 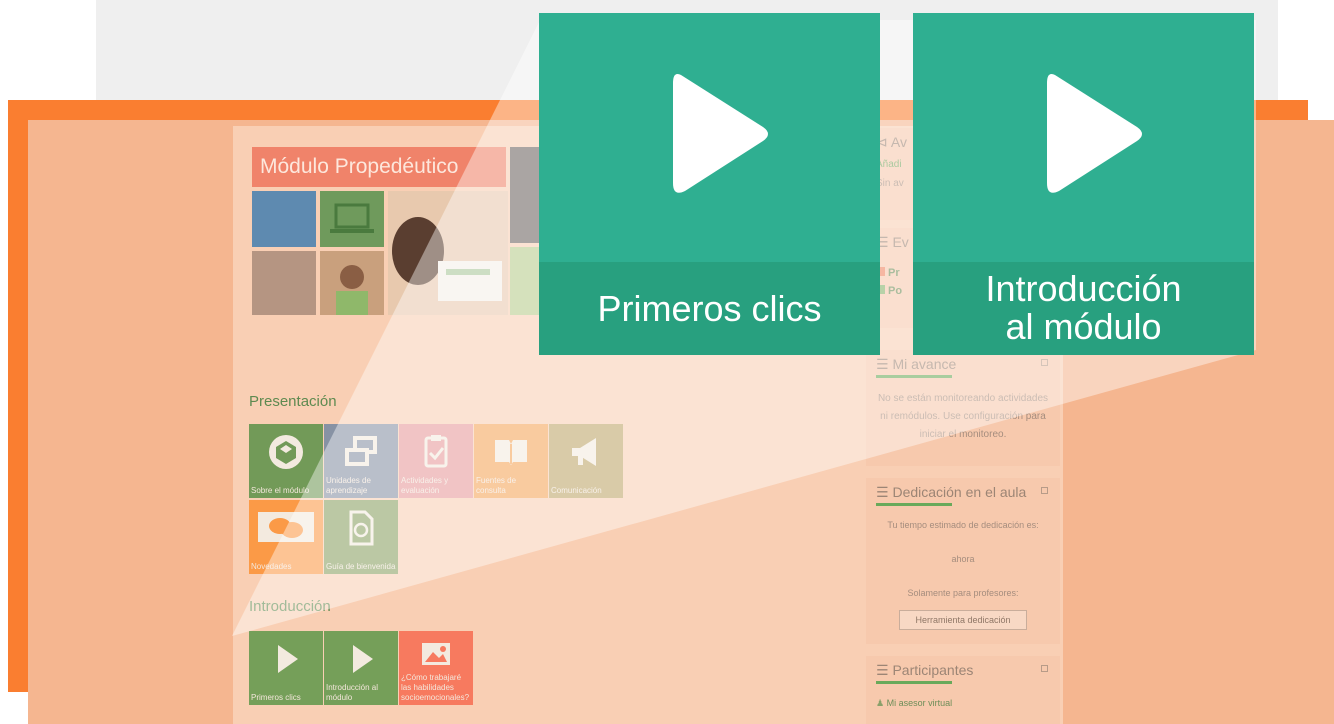 I want to click on cube-icon, so click(x=286, y=452).